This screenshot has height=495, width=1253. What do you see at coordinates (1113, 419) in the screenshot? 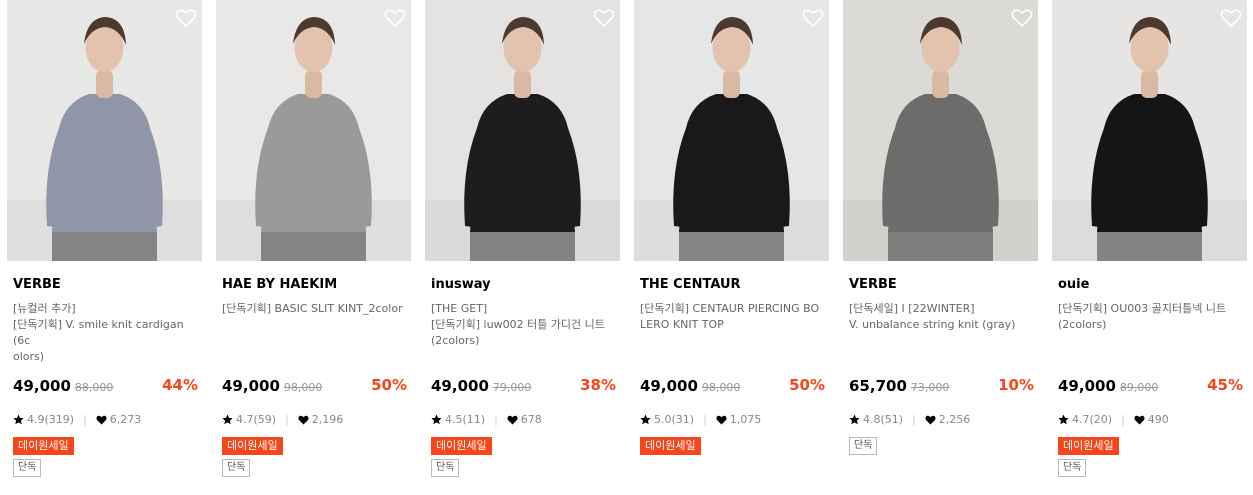
I see `review-meta: 4.7(20) | 490` at bounding box center [1113, 419].